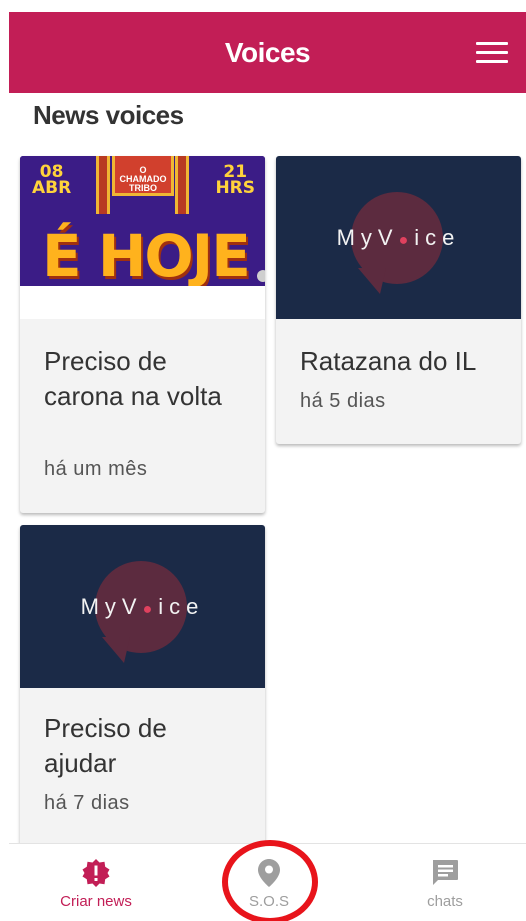 Image resolution: width=526 pixels, height=921 pixels. I want to click on card-title: Ratazana do IL, so click(388, 361).